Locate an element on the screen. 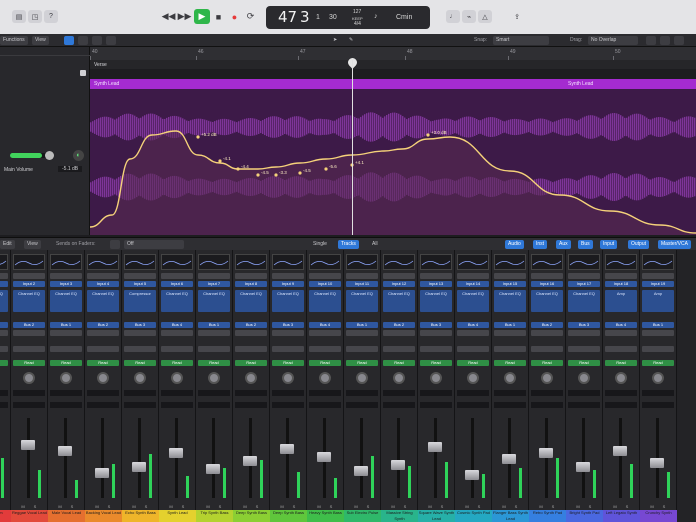 The width and height of the screenshot is (696, 522). track-name: Square Wave Synth Lead is located at coordinates (436, 516).